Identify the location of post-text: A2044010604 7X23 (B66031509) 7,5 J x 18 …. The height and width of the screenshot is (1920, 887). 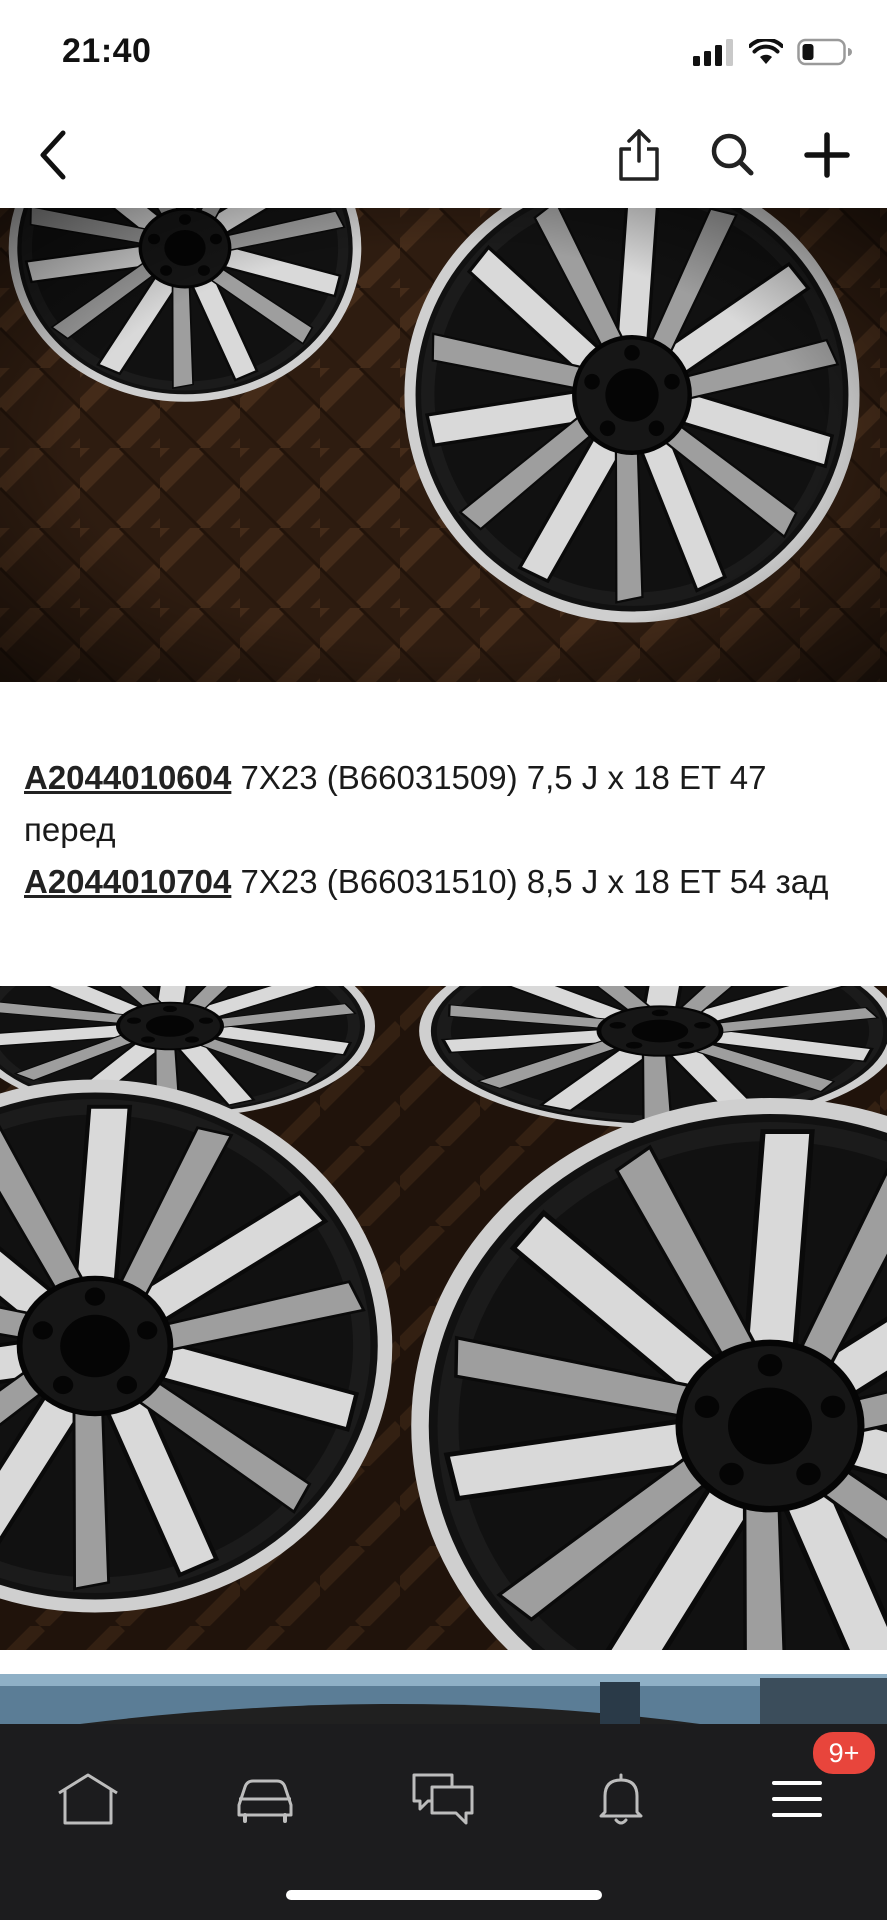
(444, 830).